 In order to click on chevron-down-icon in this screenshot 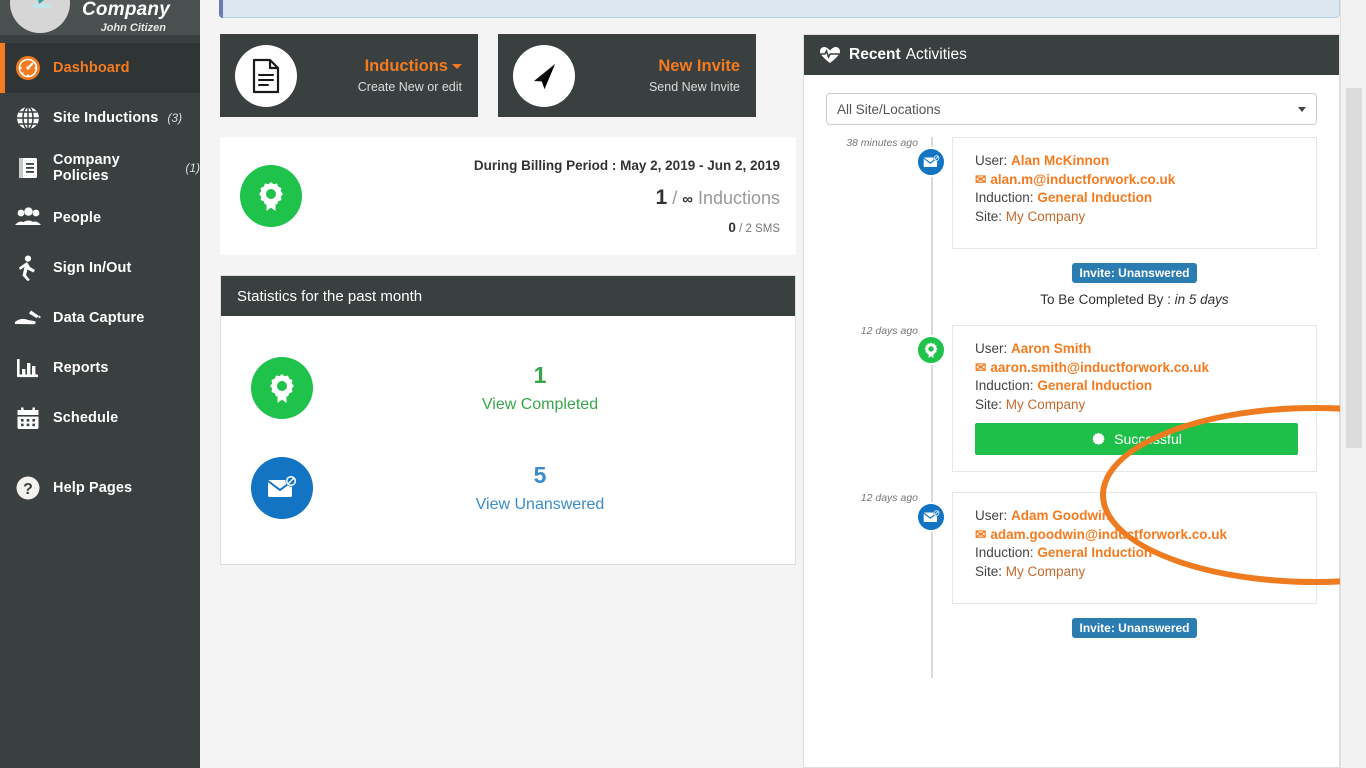, I will do `click(457, 67)`.